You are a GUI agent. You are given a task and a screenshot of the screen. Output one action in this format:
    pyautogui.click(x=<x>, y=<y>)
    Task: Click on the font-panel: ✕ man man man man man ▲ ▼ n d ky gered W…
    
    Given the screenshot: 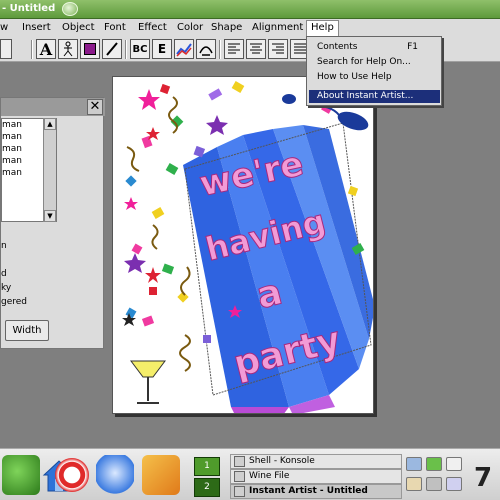 What is the action you would take?
    pyautogui.click(x=52, y=223)
    